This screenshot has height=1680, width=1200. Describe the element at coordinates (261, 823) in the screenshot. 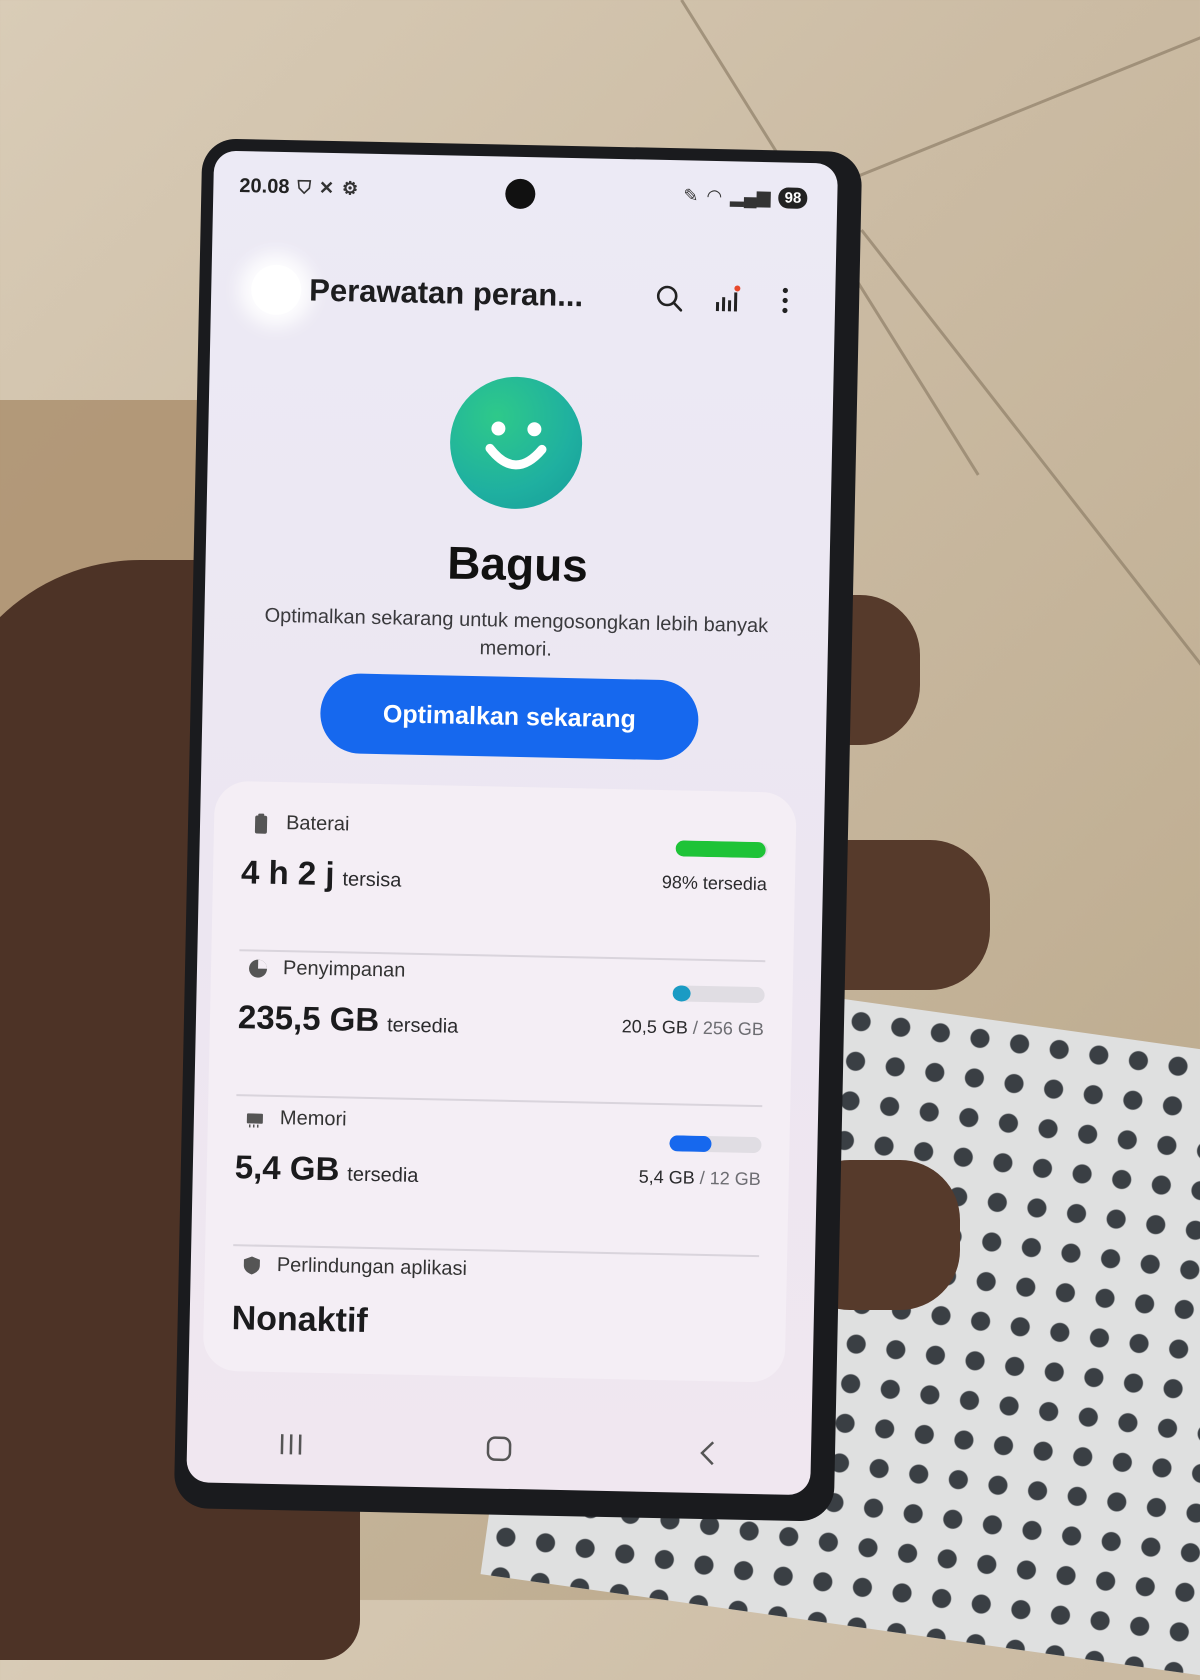

I see `battery-icon` at that location.